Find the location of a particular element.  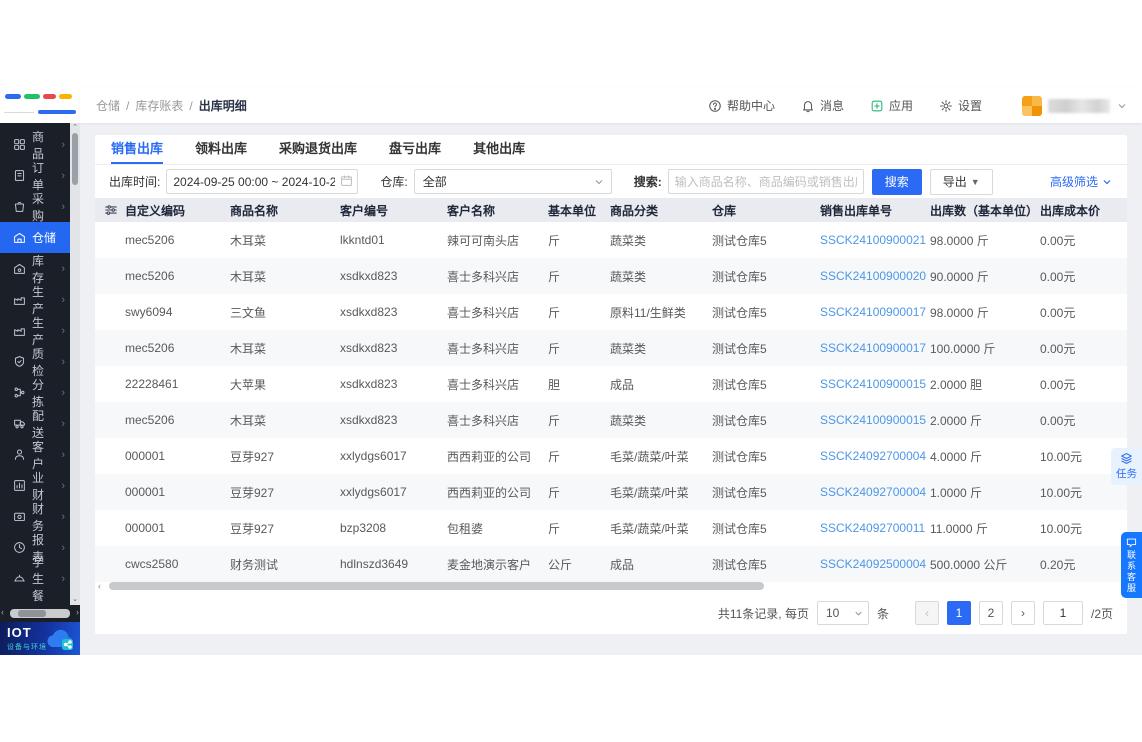

order-link: SSCK24092700011 is located at coordinates (872, 528).